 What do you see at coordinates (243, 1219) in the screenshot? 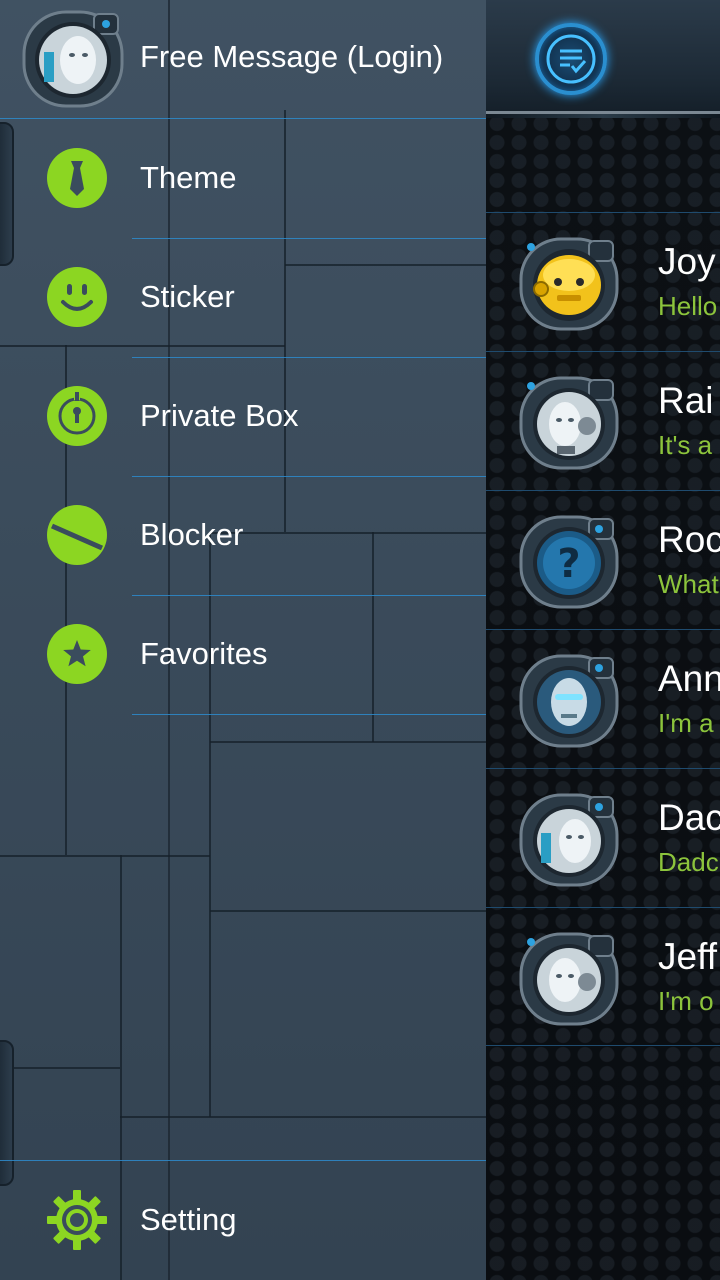
I see `menu-item-setting: Setting` at bounding box center [243, 1219].